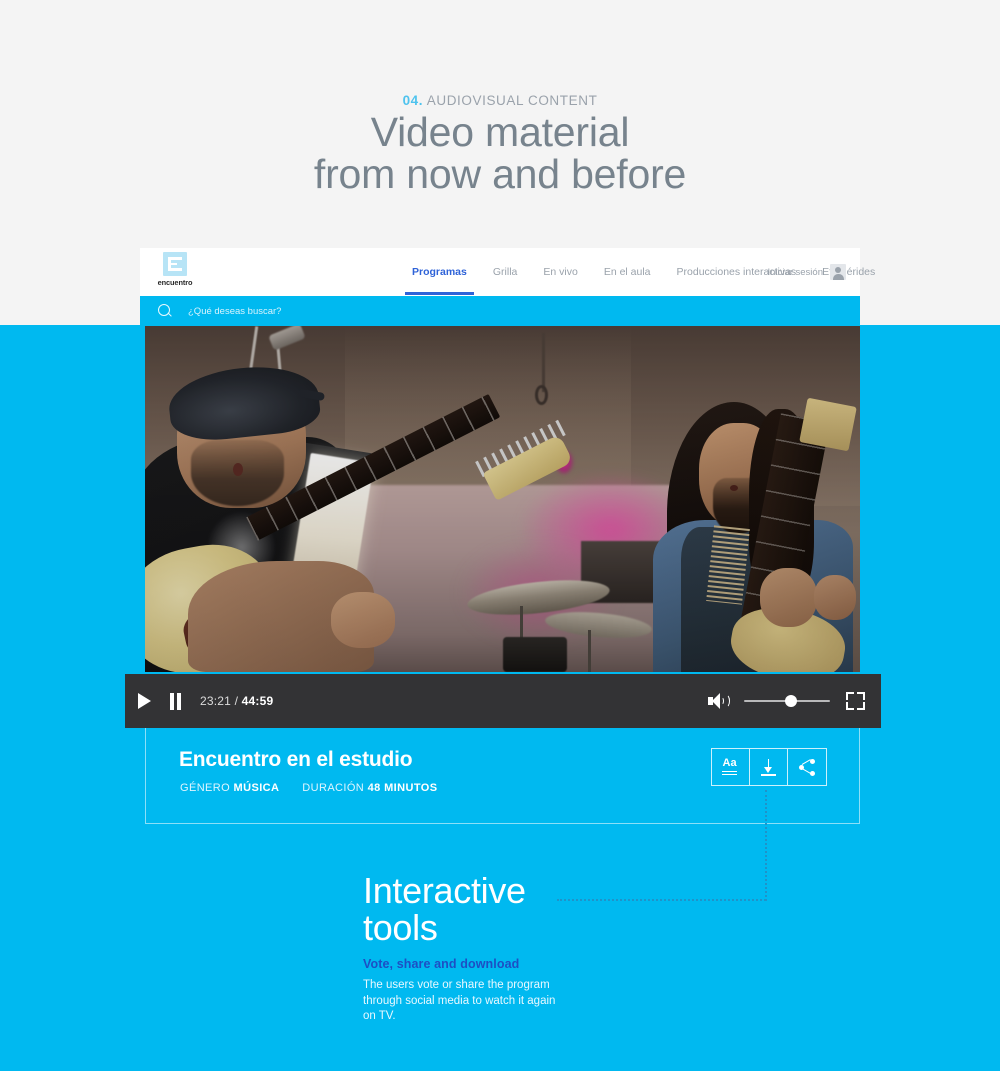 The width and height of the screenshot is (1000, 1071). What do you see at coordinates (500, 132) in the screenshot?
I see `page-title-line1: Video material` at bounding box center [500, 132].